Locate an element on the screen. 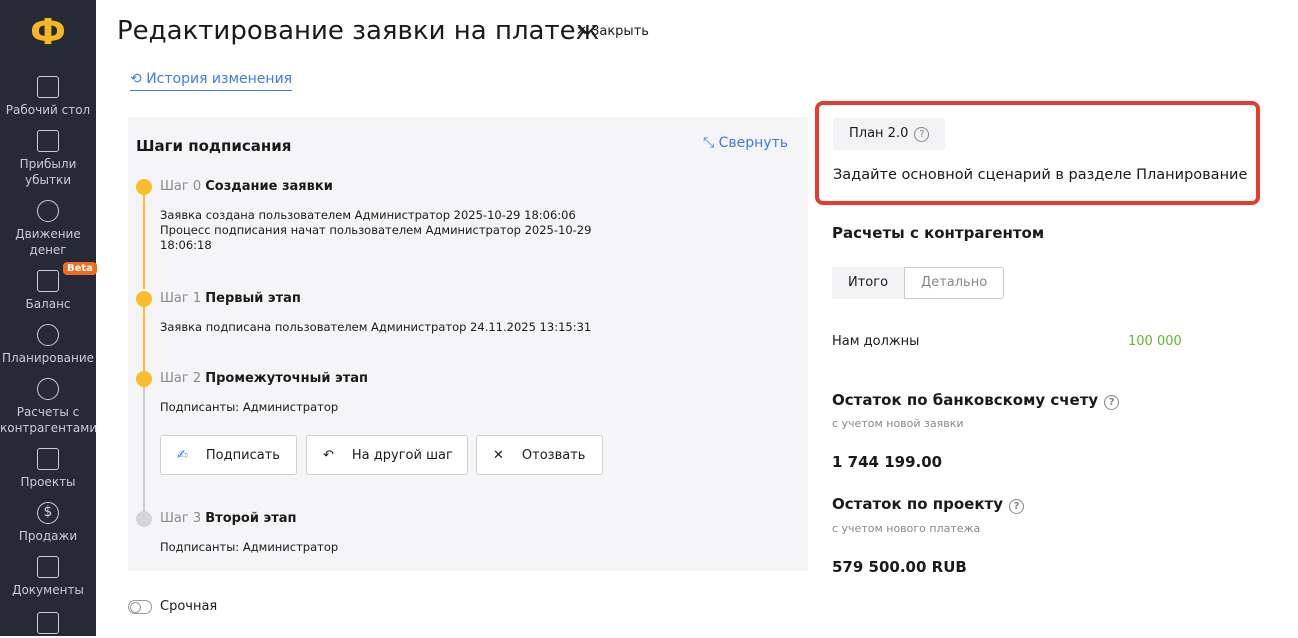 The width and height of the screenshot is (1298, 638). project-balance-title: Остаток по проекту? is located at coordinates (928, 504).